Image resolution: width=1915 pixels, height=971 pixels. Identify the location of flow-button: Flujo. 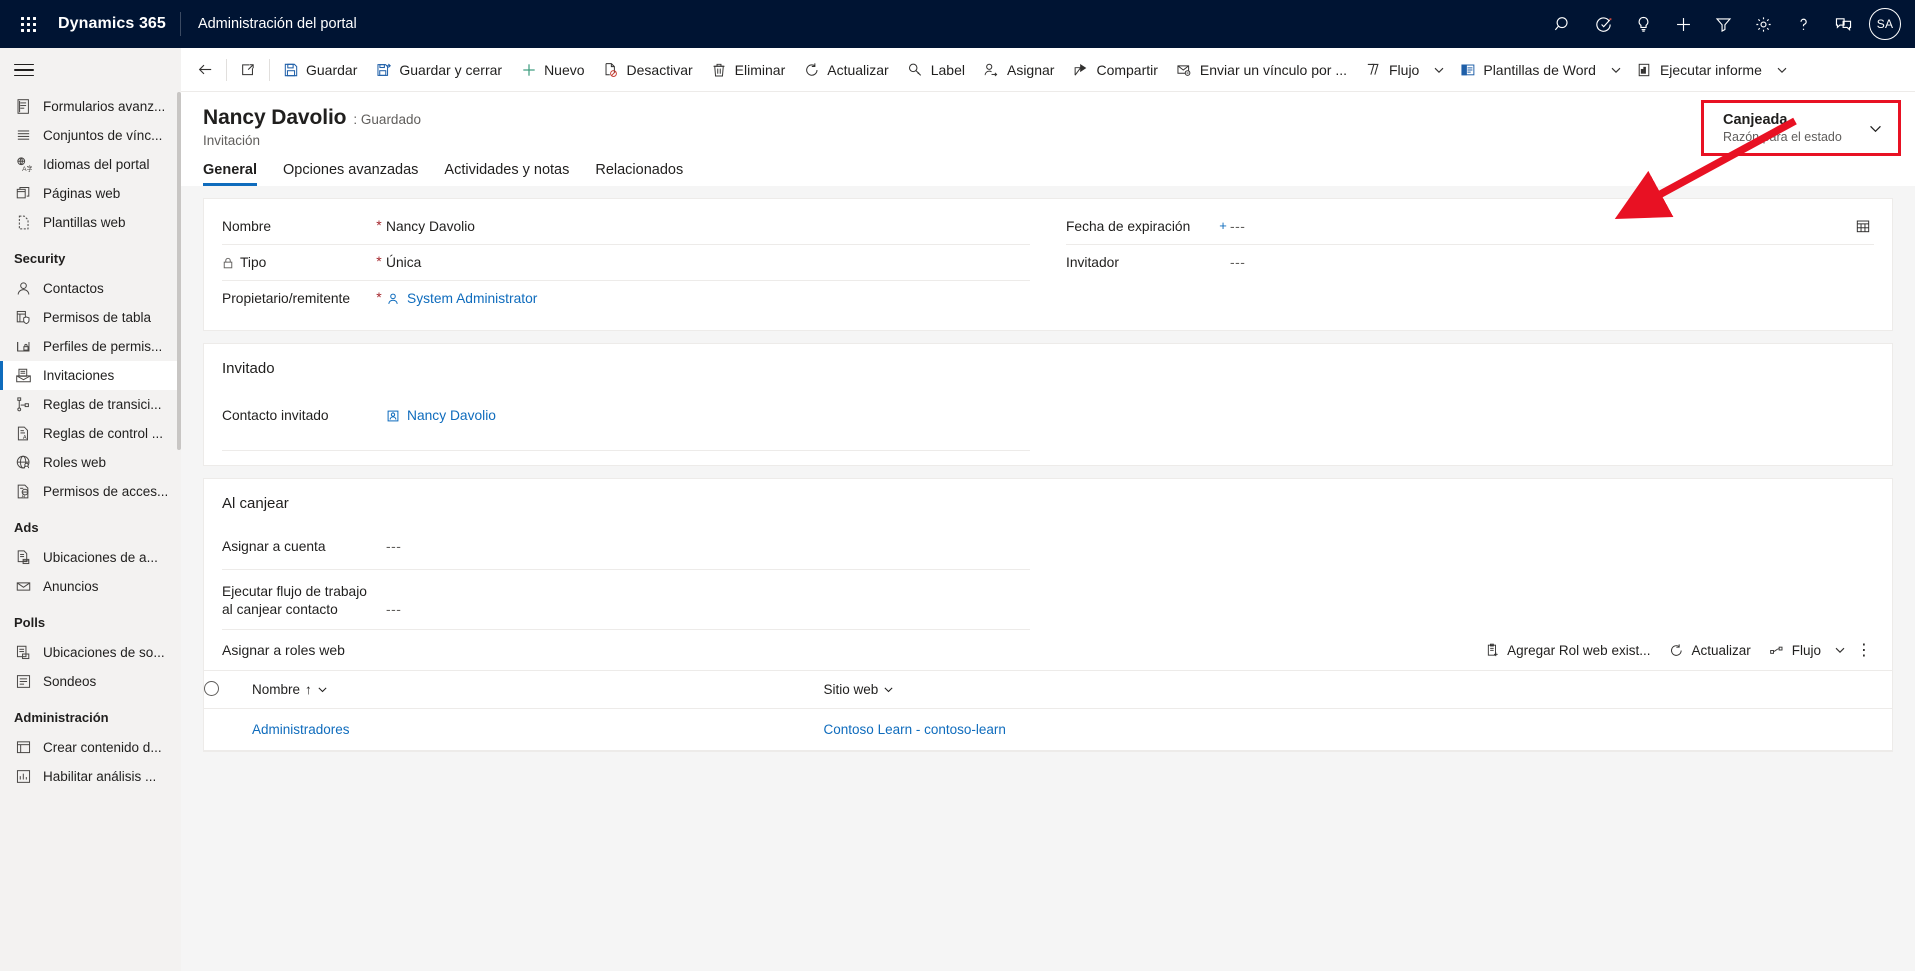
(1392, 70).